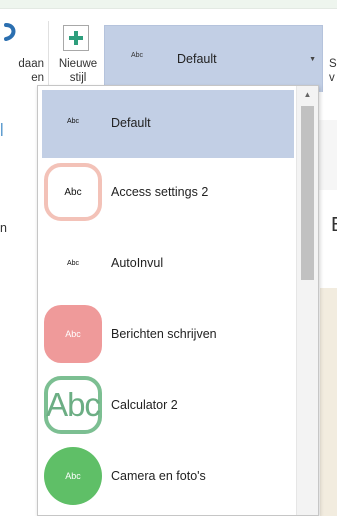 Image resolution: width=337 pixels, height=516 pixels. Describe the element at coordinates (48, 56) in the screenshot. I see `ribbon-separator` at that location.